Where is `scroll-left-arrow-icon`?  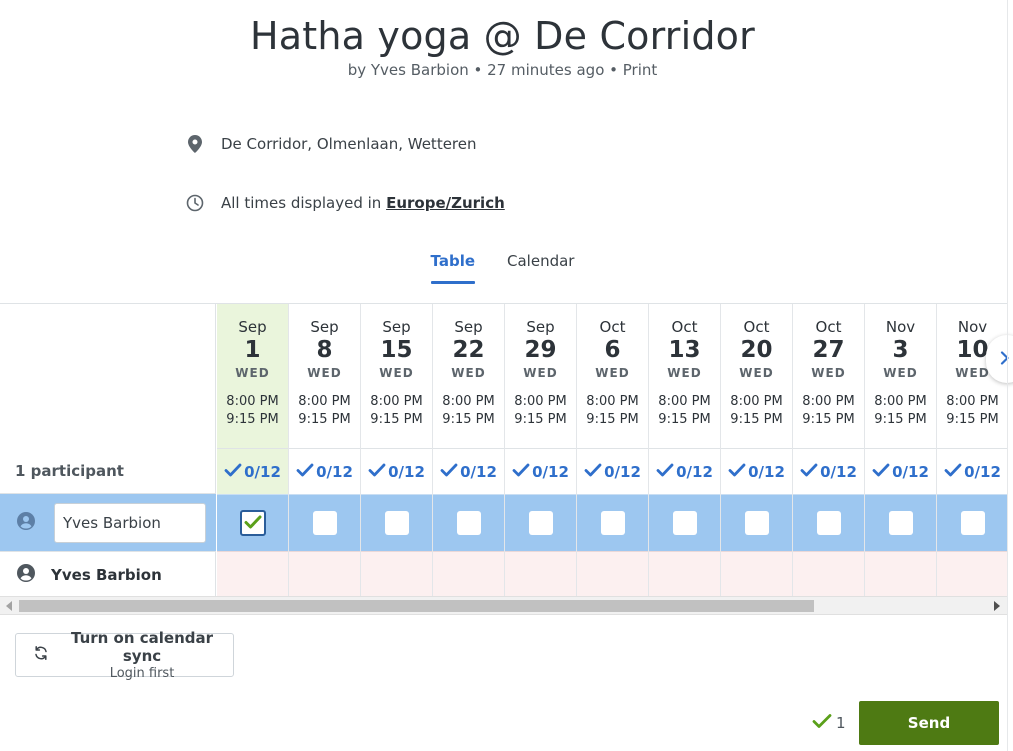 scroll-left-arrow-icon is located at coordinates (9, 606).